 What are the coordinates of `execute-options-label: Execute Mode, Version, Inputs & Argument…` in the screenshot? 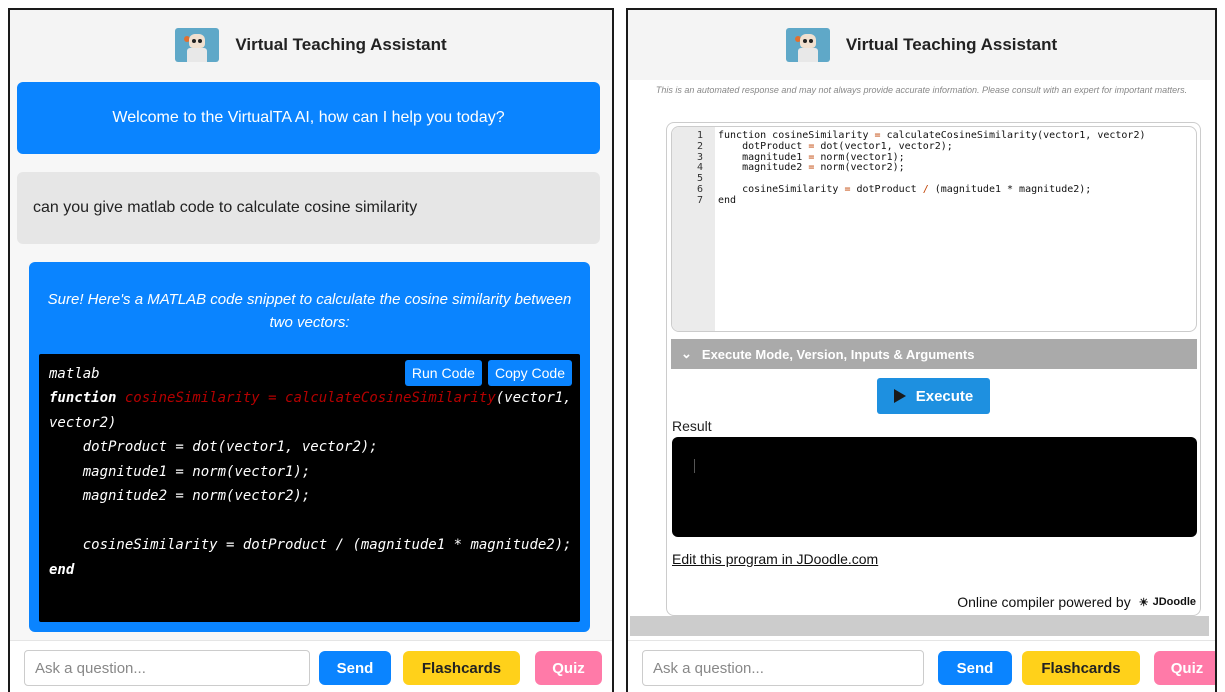 It's located at (838, 354).